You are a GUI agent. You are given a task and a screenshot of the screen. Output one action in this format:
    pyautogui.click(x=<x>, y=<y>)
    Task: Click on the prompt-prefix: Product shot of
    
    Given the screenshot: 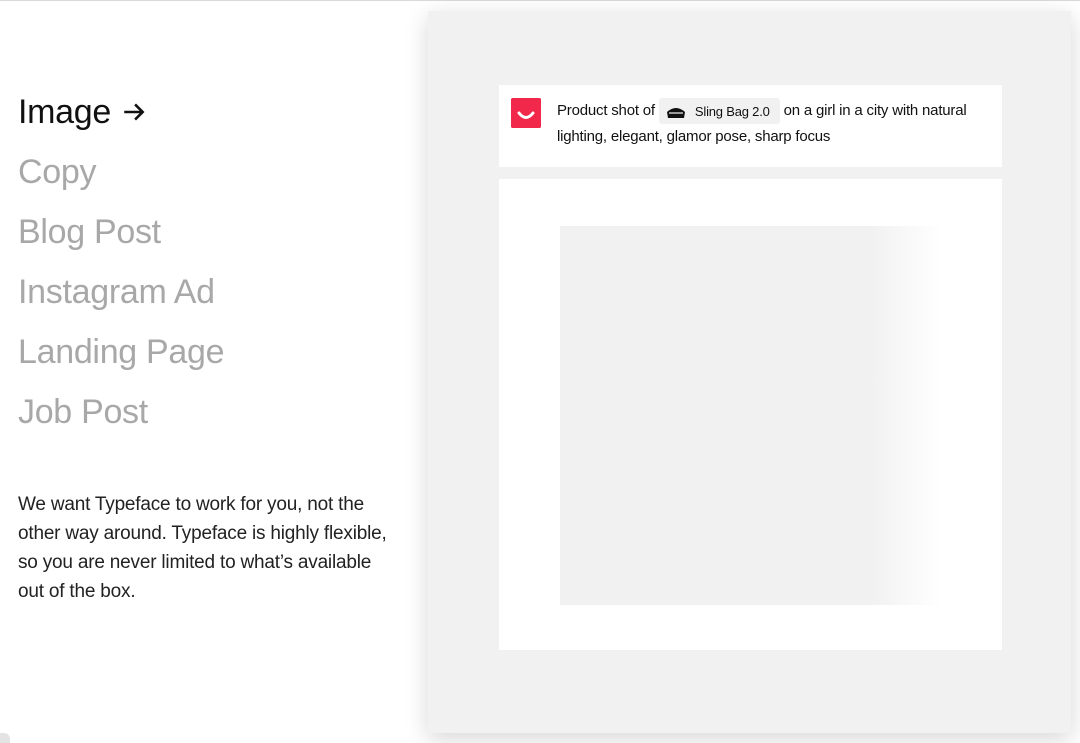 What is the action you would take?
    pyautogui.click(x=606, y=110)
    